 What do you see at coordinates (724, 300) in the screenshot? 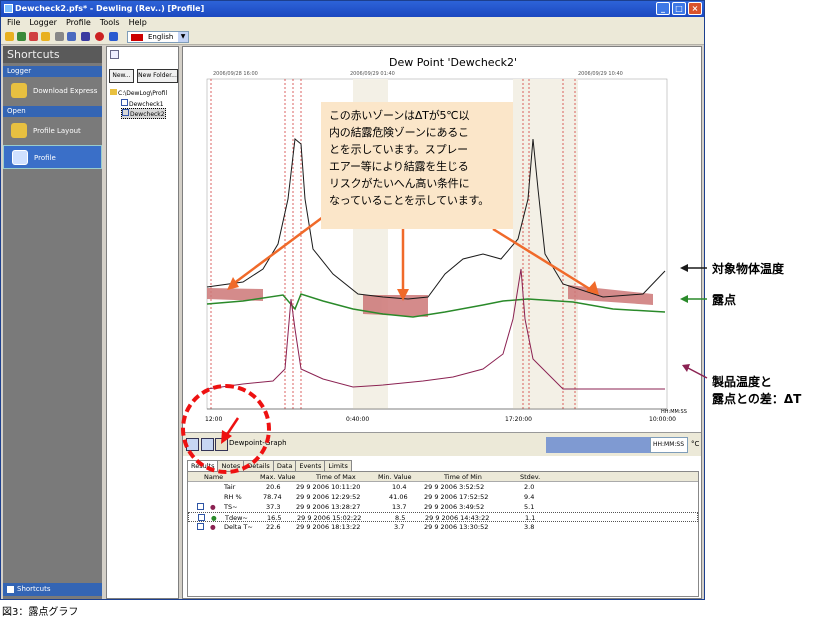
I see `label-dewpoint: 露点` at bounding box center [724, 300].